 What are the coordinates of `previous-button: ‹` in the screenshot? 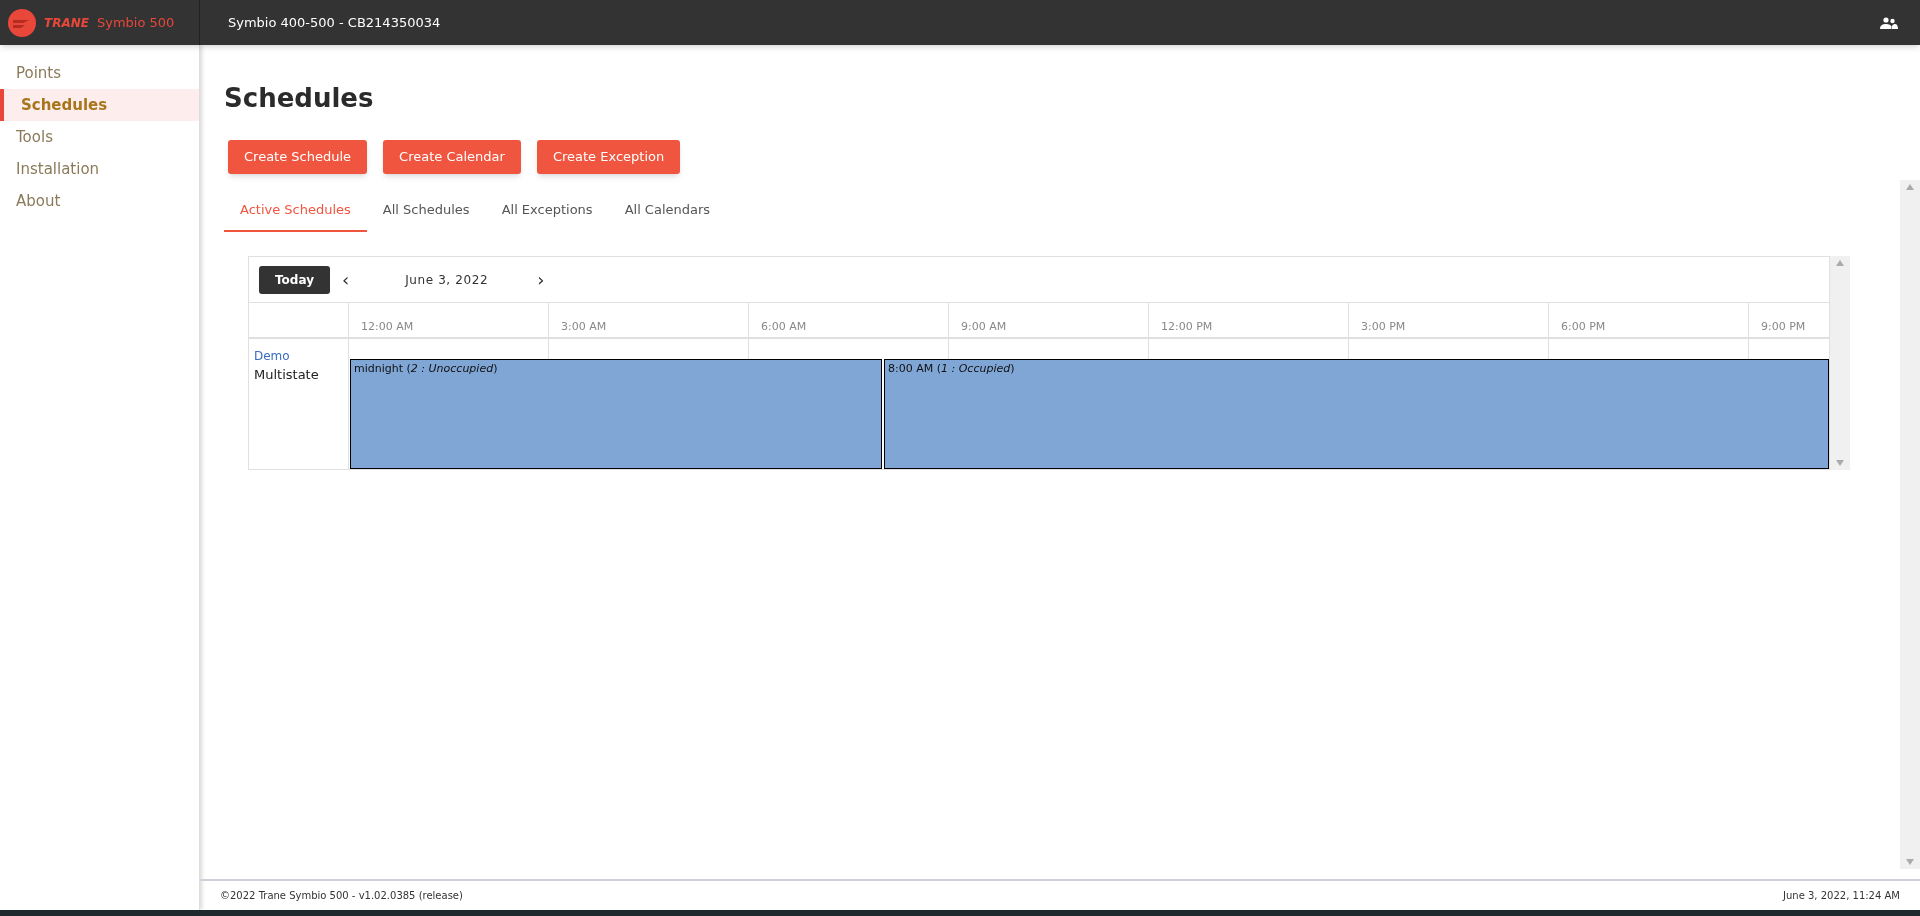 It's located at (346, 279).